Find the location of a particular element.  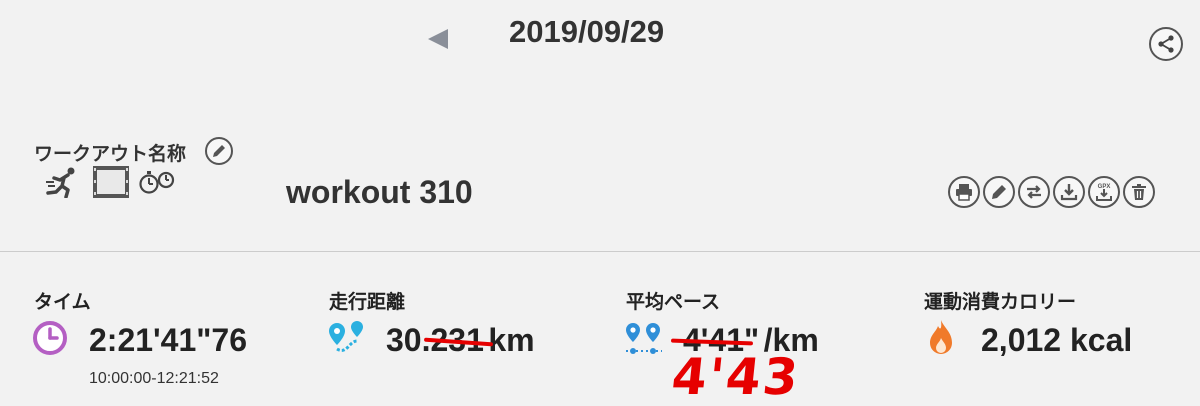

workout-name: workout 310 is located at coordinates (379, 192).